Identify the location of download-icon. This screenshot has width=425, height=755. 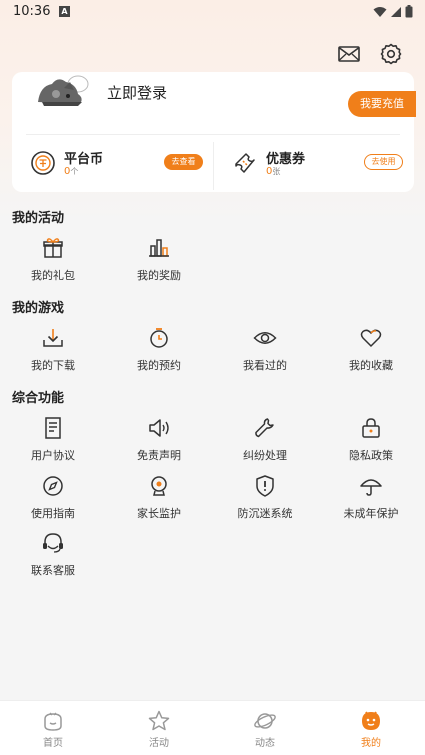
(53, 338).